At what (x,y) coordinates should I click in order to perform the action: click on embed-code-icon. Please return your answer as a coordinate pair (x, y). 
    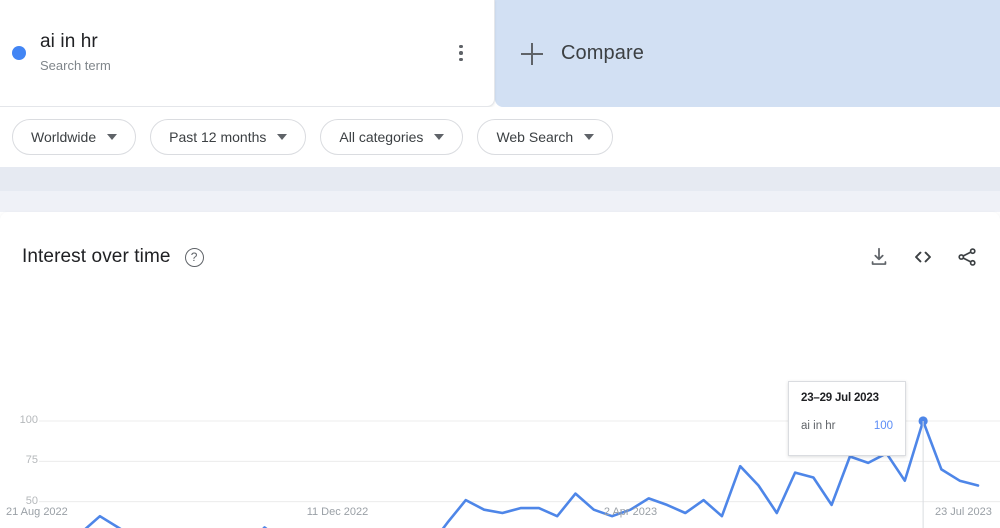
    Looking at the image, I should click on (923, 257).